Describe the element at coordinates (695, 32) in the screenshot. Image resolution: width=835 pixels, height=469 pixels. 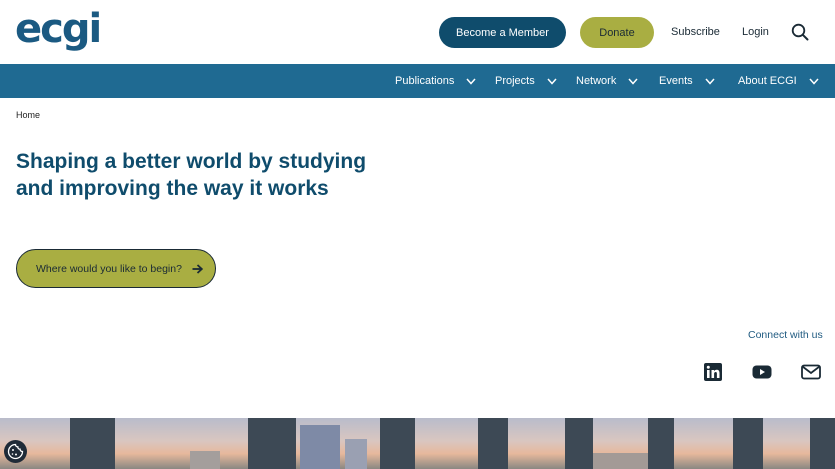
I see `subscribe-link: Subscribe` at that location.